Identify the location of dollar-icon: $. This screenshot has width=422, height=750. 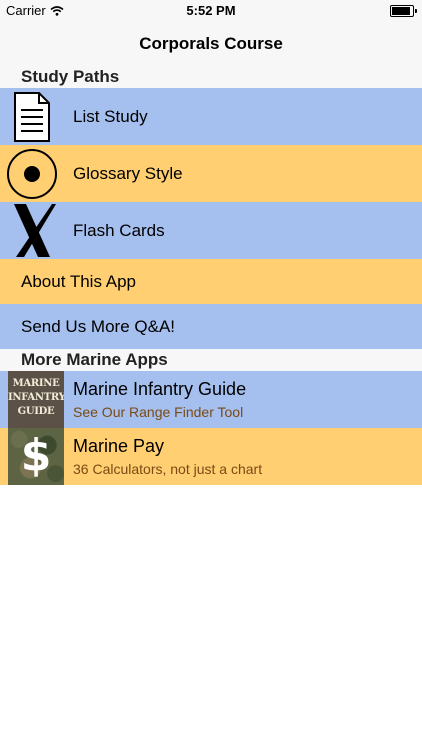
(36, 455).